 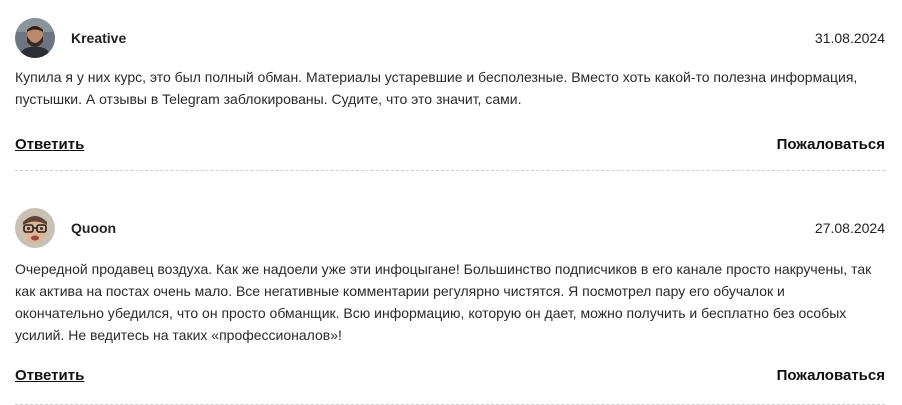 What do you see at coordinates (94, 228) in the screenshot?
I see `comment-author: Quoon` at bounding box center [94, 228].